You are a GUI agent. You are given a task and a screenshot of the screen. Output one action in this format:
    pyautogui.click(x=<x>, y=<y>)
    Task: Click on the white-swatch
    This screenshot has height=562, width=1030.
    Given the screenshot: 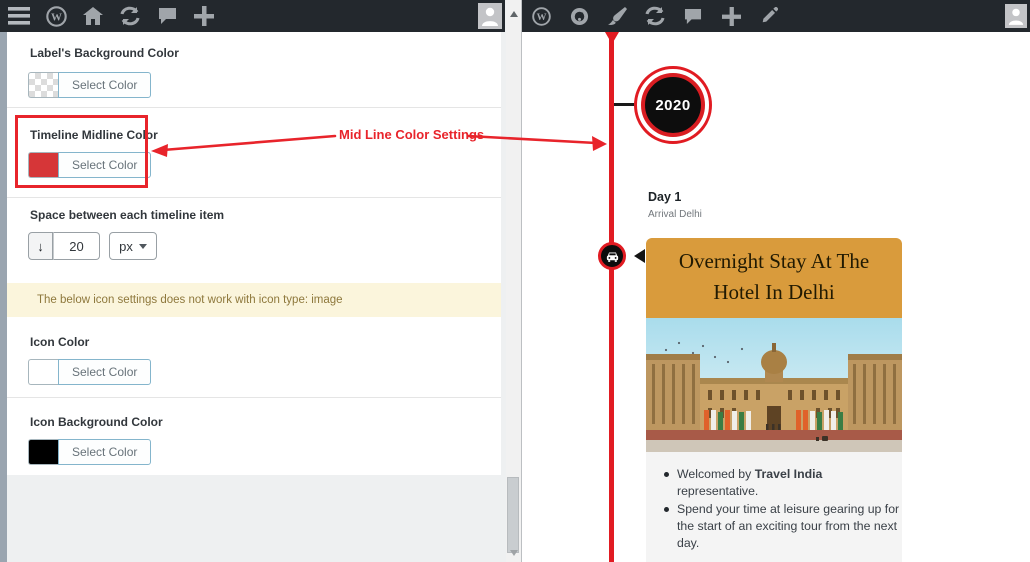 What is the action you would take?
    pyautogui.click(x=43, y=372)
    